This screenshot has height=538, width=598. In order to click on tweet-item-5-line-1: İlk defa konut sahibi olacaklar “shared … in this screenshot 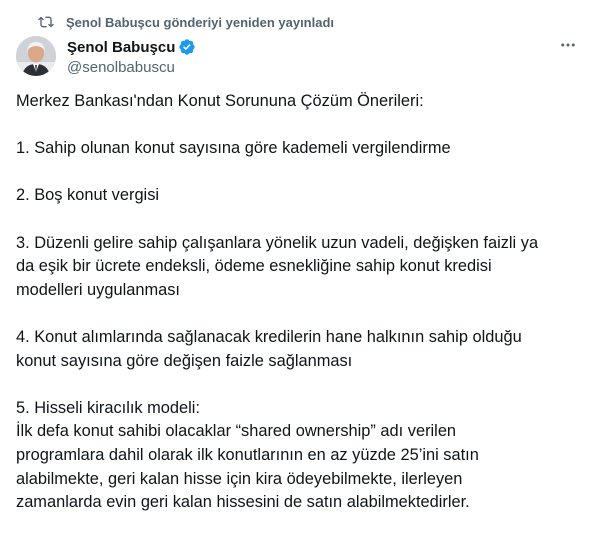, I will do `click(236, 431)`.